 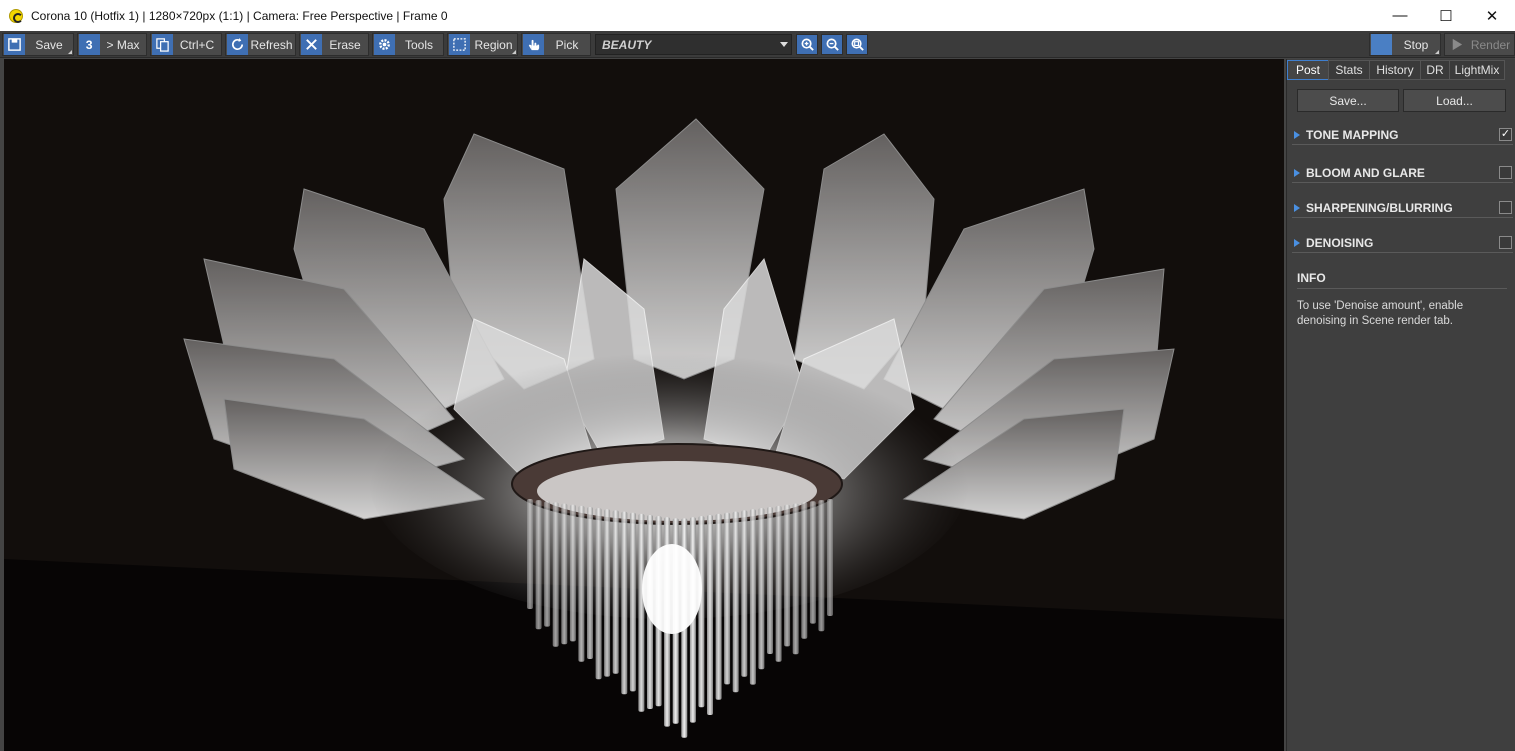 I want to click on section-title: SHARPENING/BLURRING, so click(x=1379, y=207).